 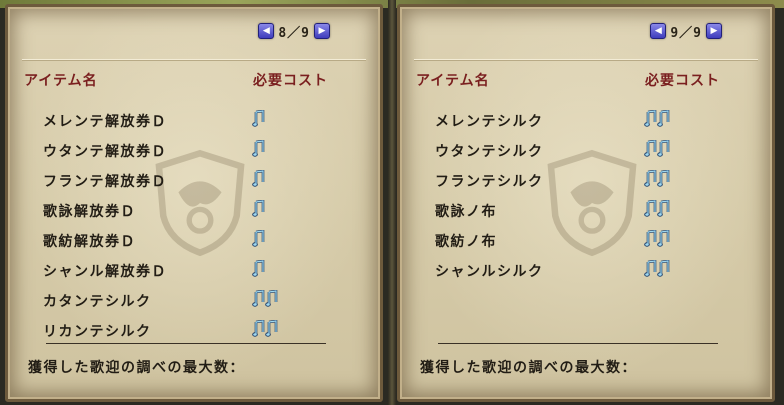 I want to click on page-number: 8／9, so click(x=294, y=33).